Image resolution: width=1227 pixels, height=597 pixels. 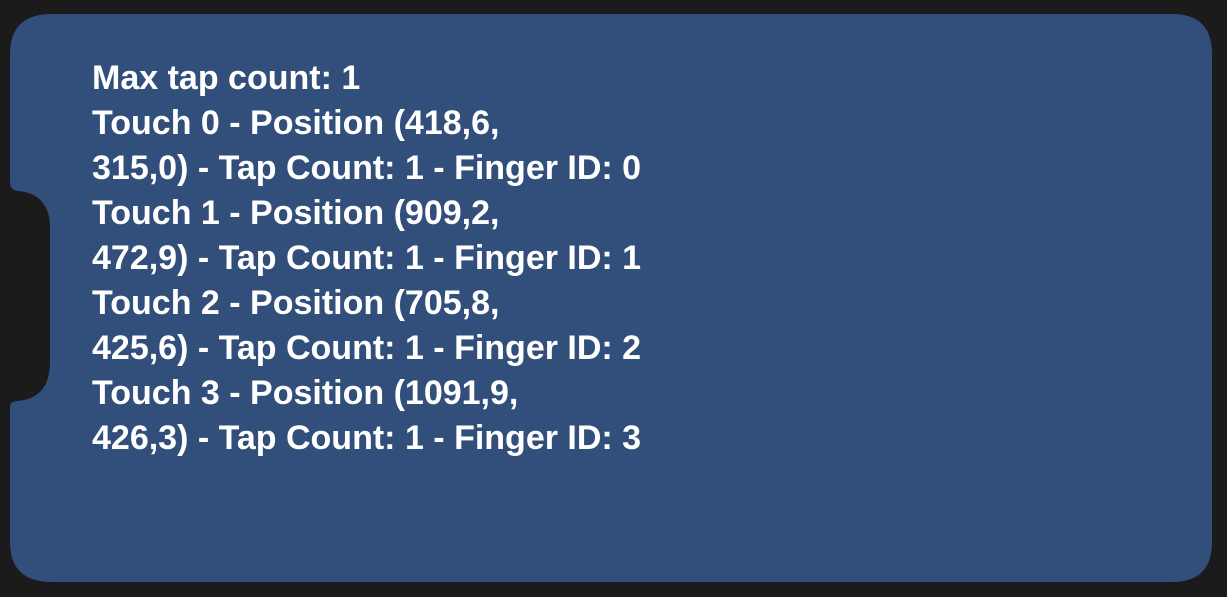 What do you see at coordinates (226, 78) in the screenshot?
I see `max-tap-count-line: Max tap count: 1` at bounding box center [226, 78].